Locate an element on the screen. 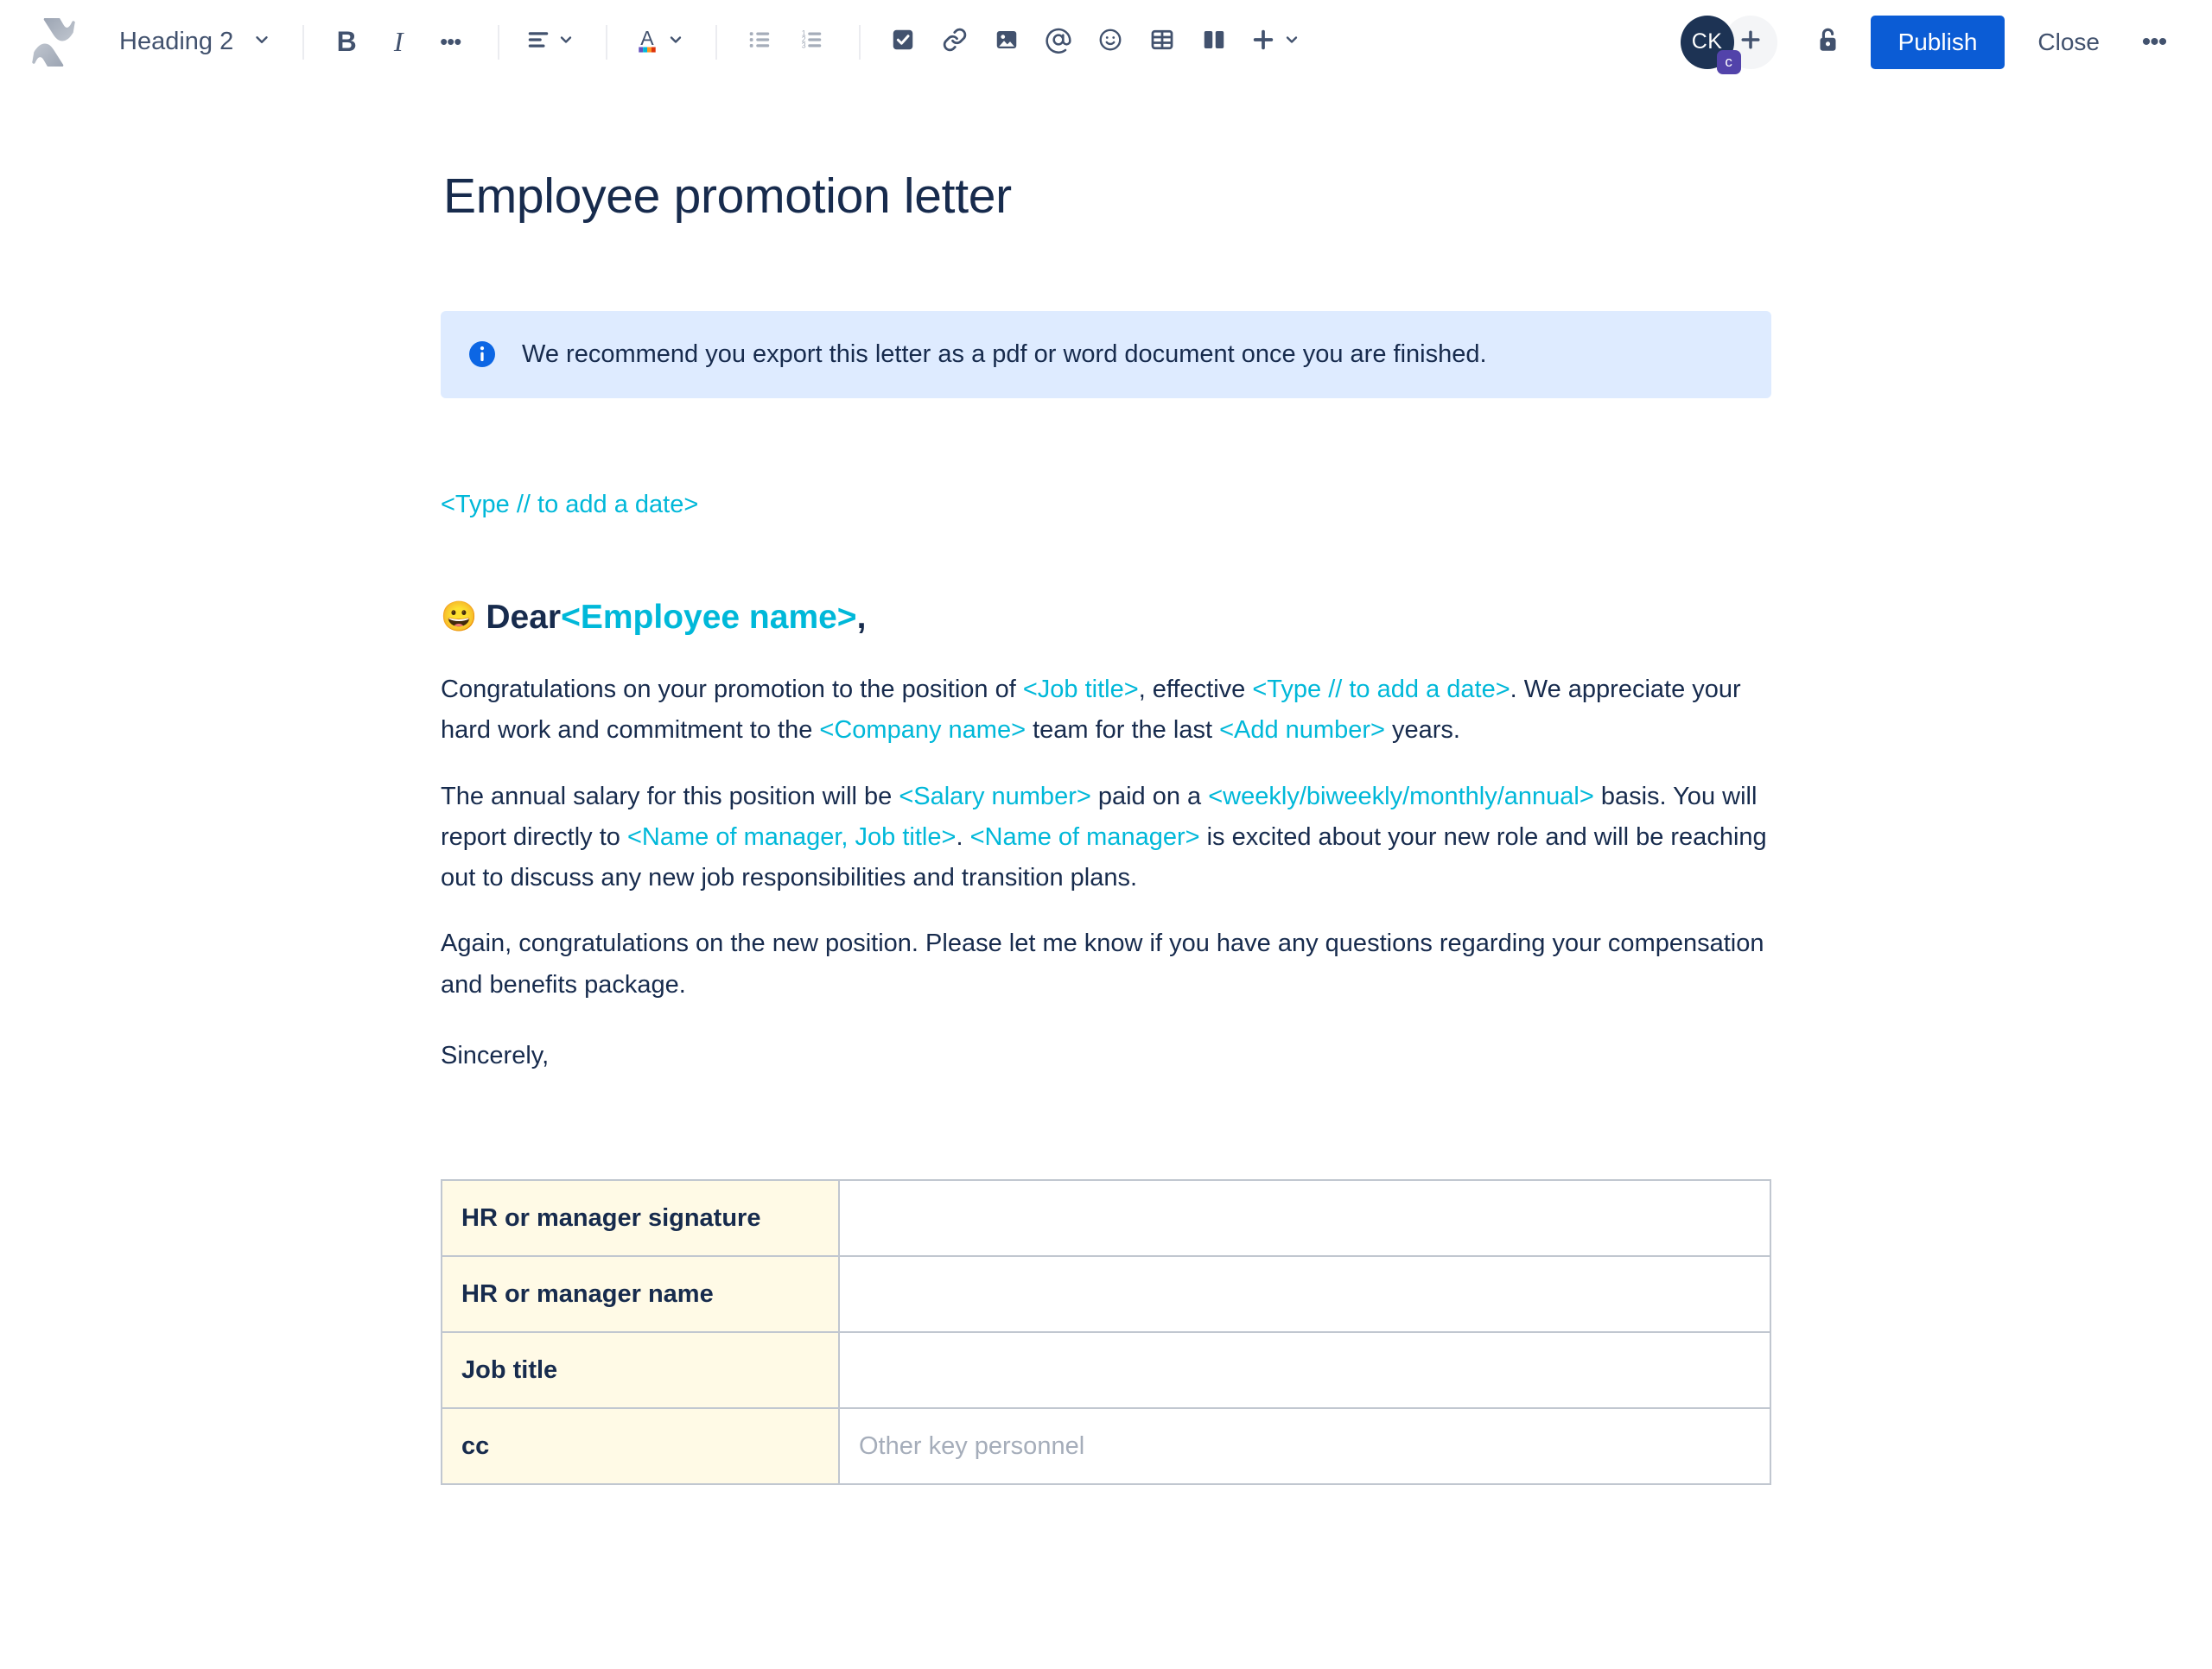 The width and height of the screenshot is (2212, 1669). italic-button: I is located at coordinates (398, 42).